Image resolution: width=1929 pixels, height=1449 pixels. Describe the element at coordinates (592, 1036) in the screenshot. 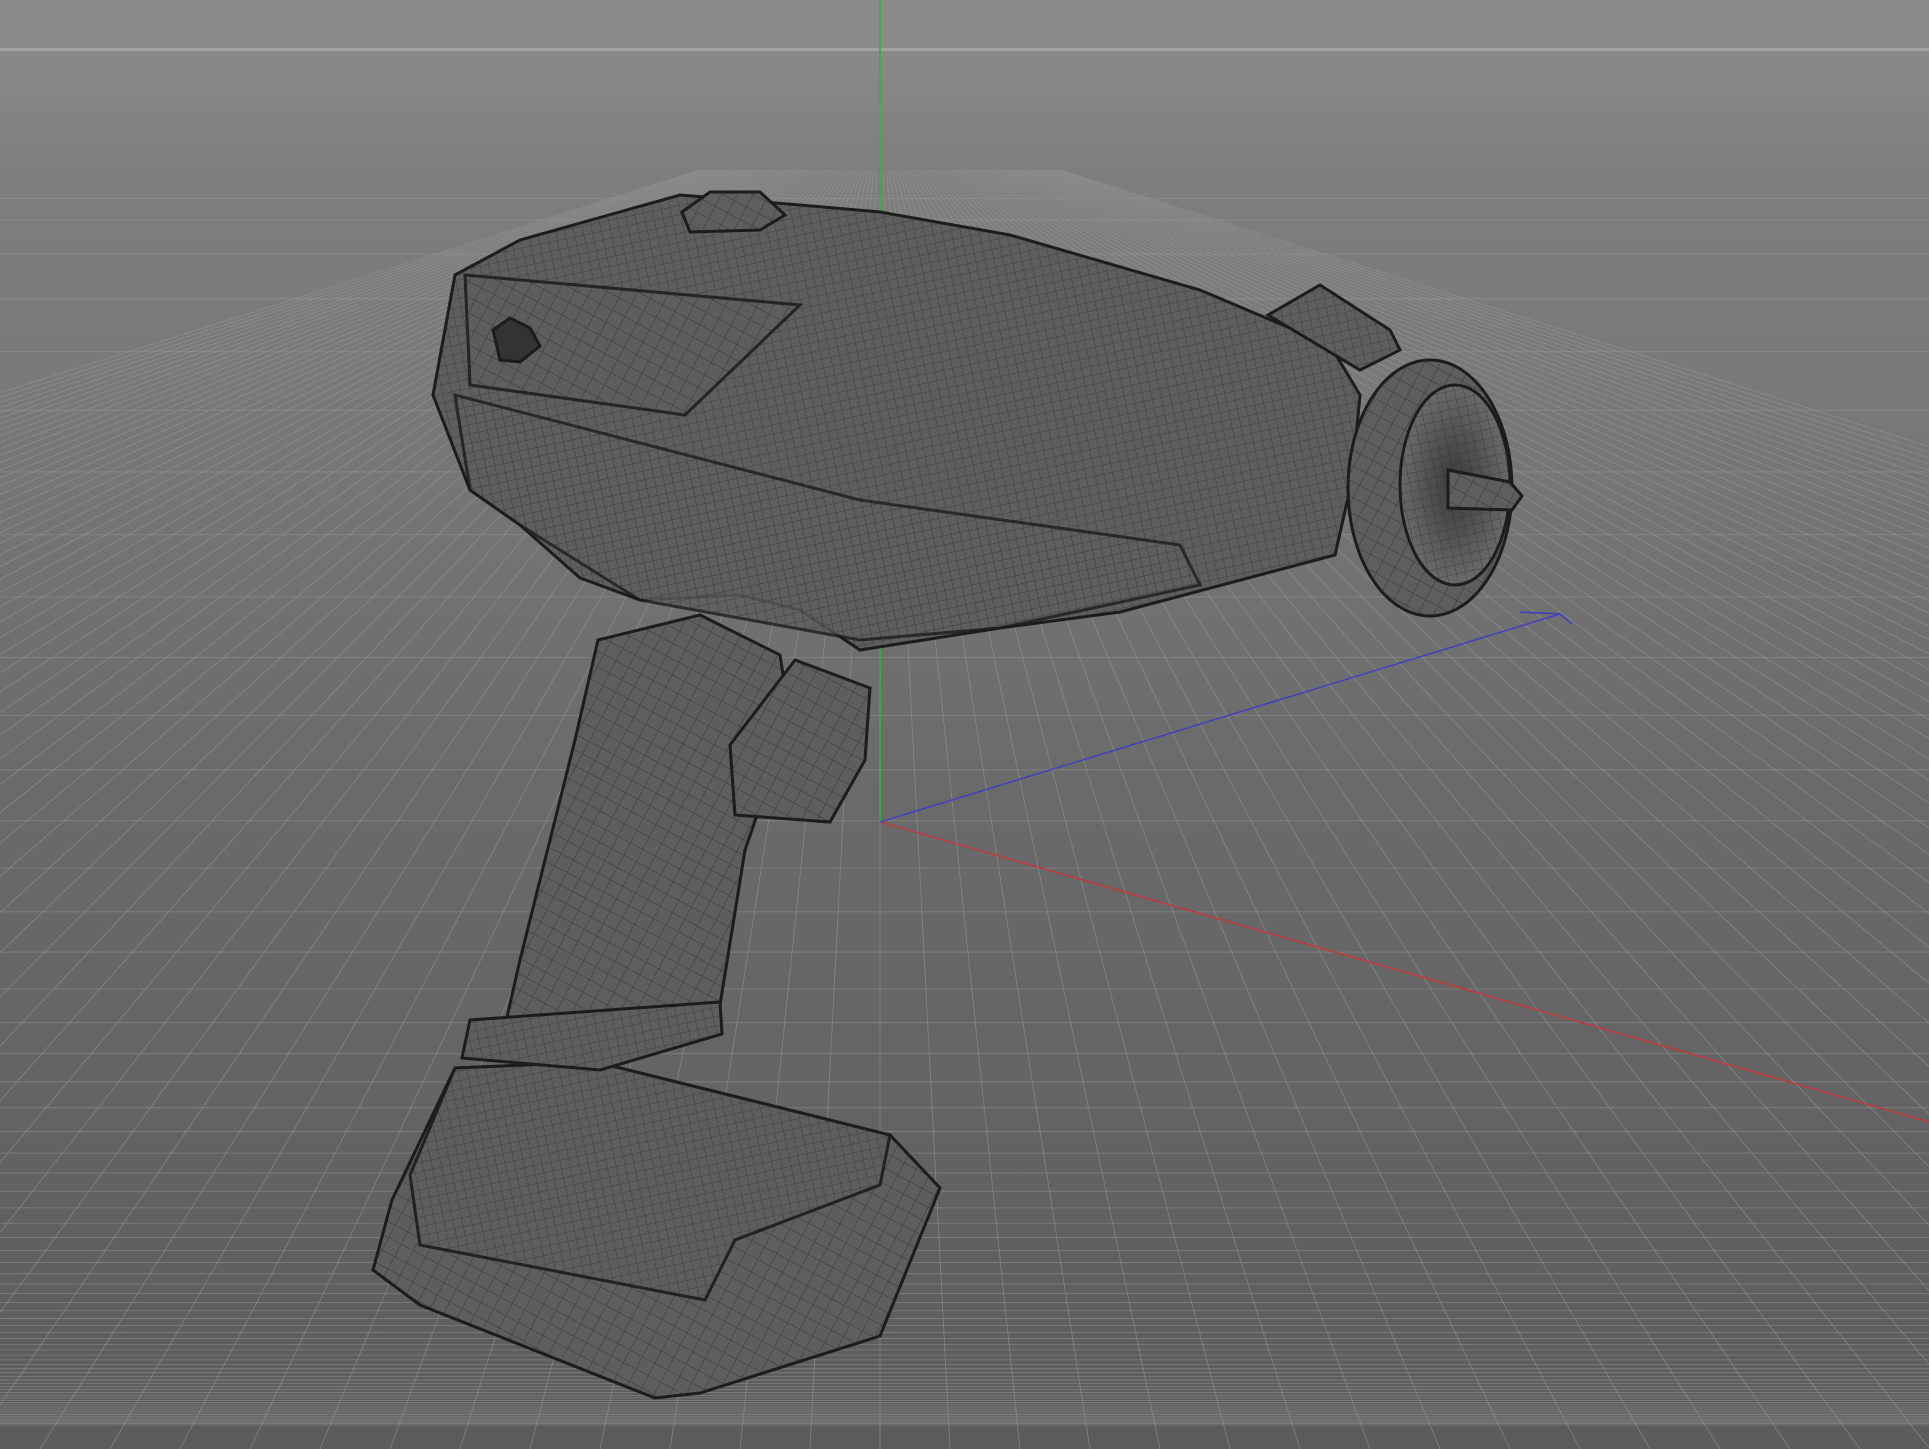

I see `drill-grip-band-wireframe` at that location.